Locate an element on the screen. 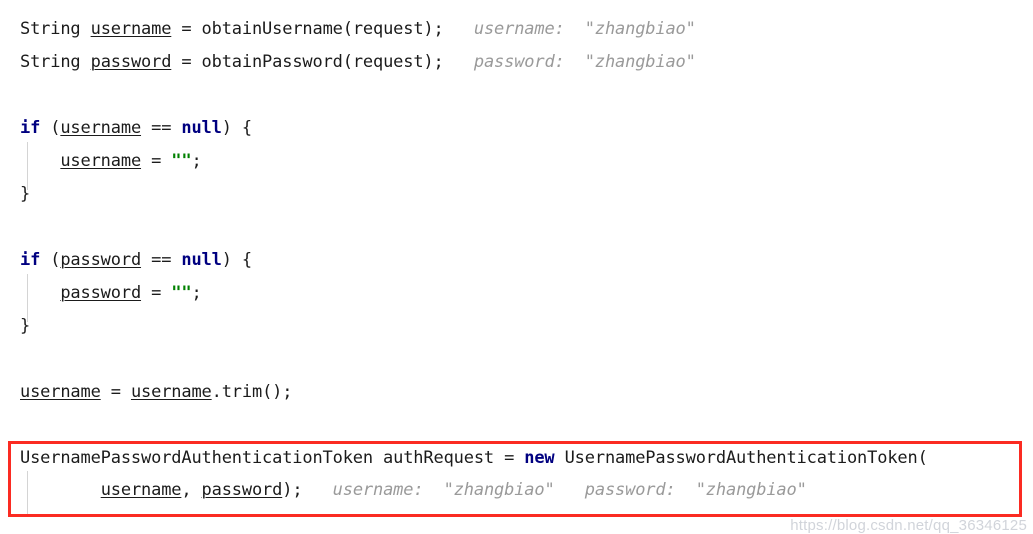  code-line: username = ""; is located at coordinates (111, 161).